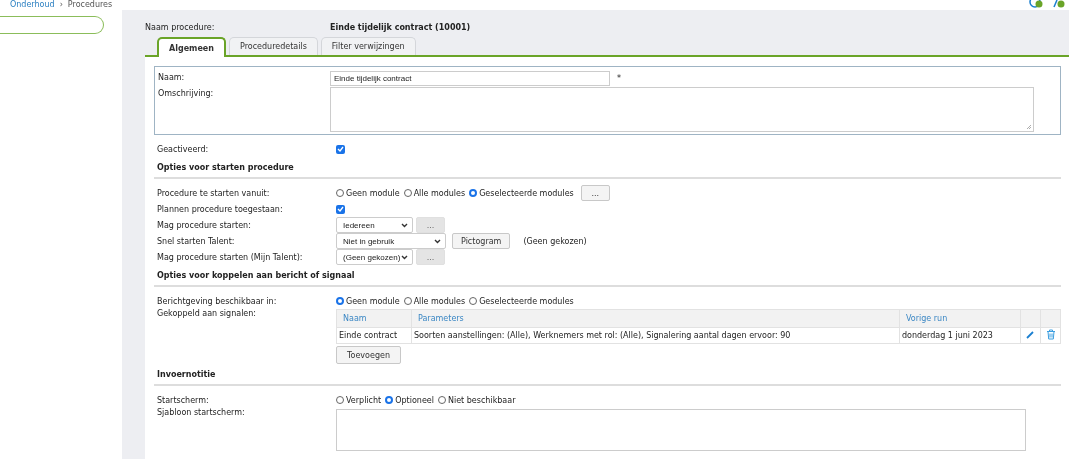 This screenshot has width=1069, height=459. I want to click on table-cell: Soorten aanstellingen: (Alle), Werknemers met rol: (Alle), Signalering aantal dagen ervoor: 90, so click(655, 335).